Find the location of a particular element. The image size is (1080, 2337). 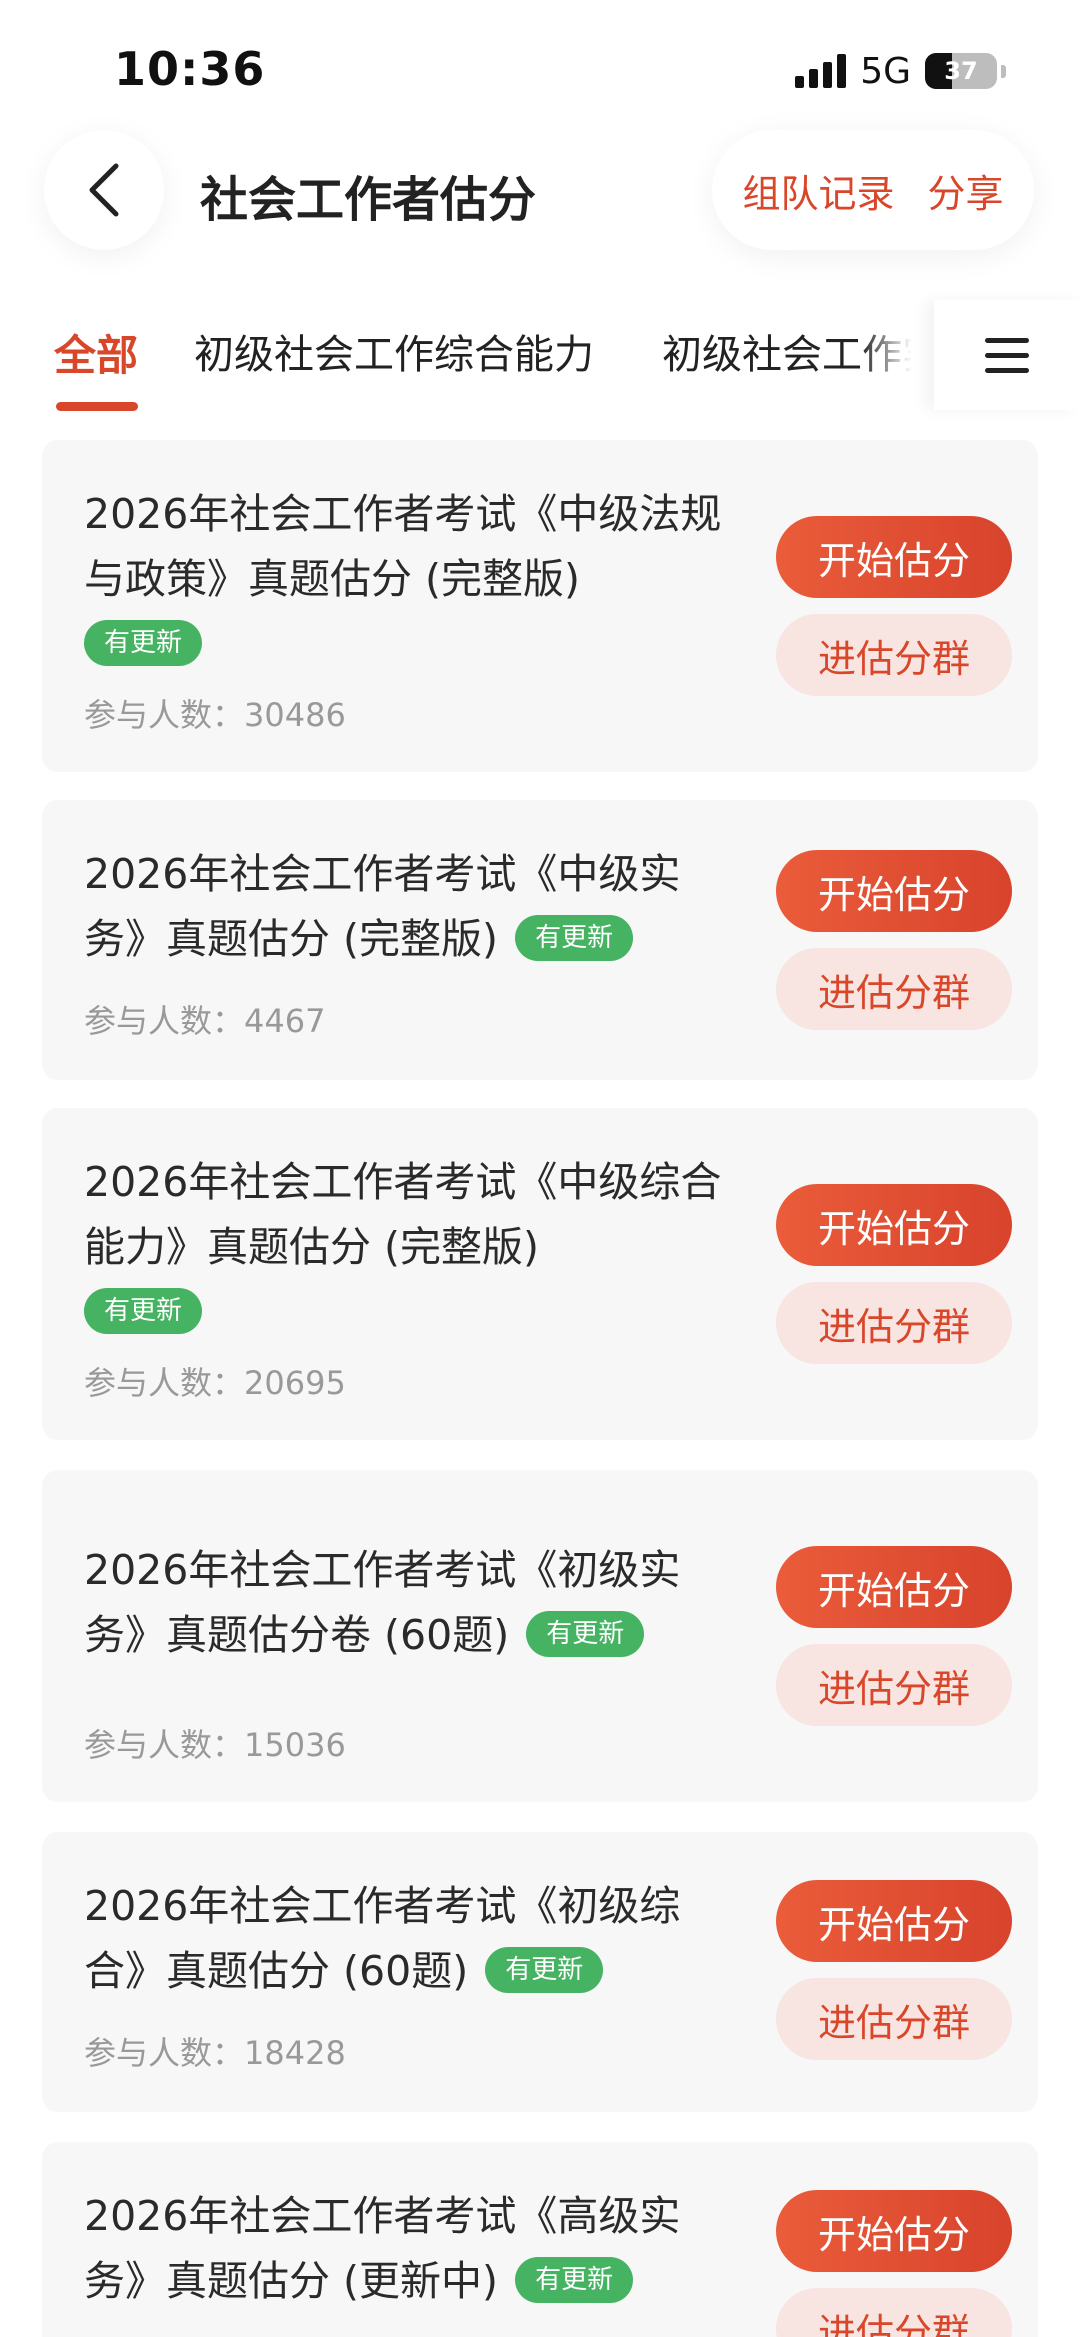

tabs-fade is located at coordinates (897, 355).